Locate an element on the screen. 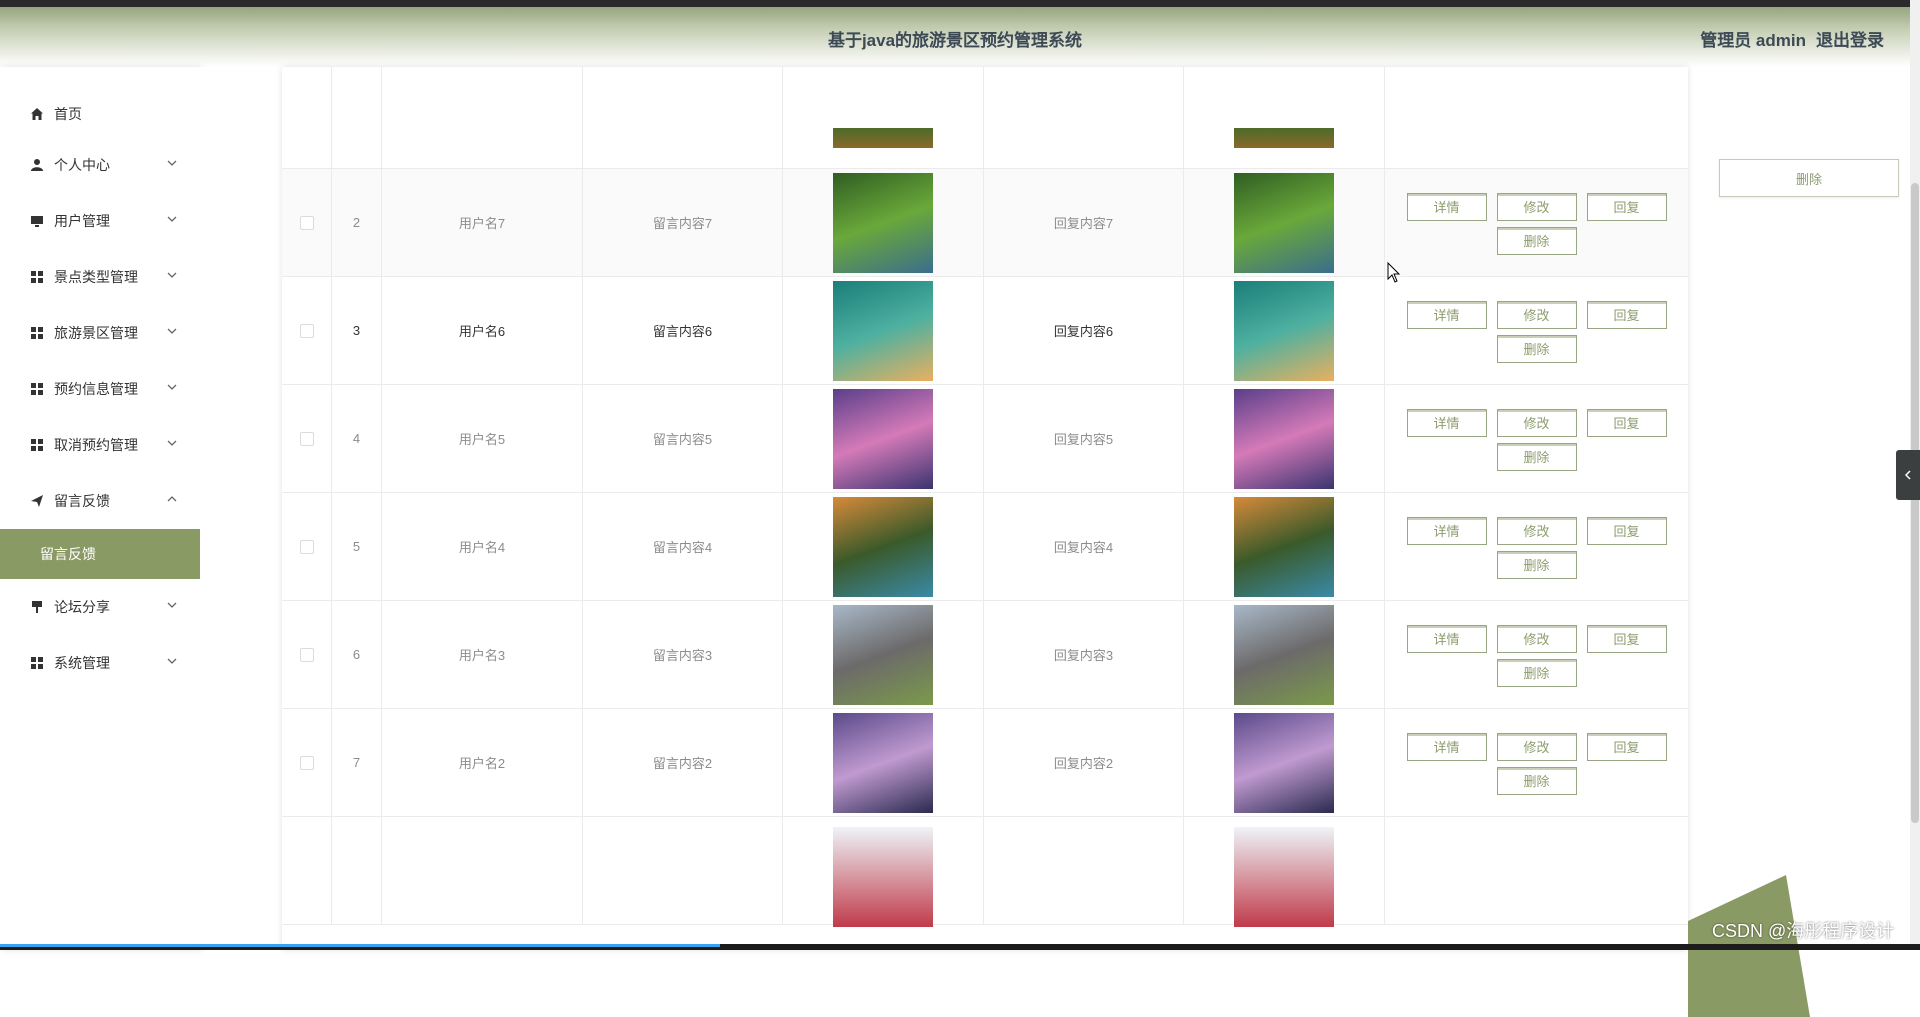  sidebar-item-label: 取消预约管理 is located at coordinates (96, 445).